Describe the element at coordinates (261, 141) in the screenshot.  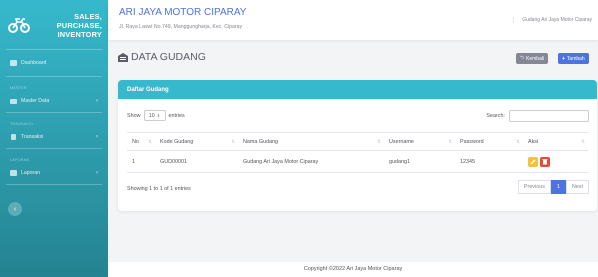
I see `column-label: Nama Gudang` at that location.